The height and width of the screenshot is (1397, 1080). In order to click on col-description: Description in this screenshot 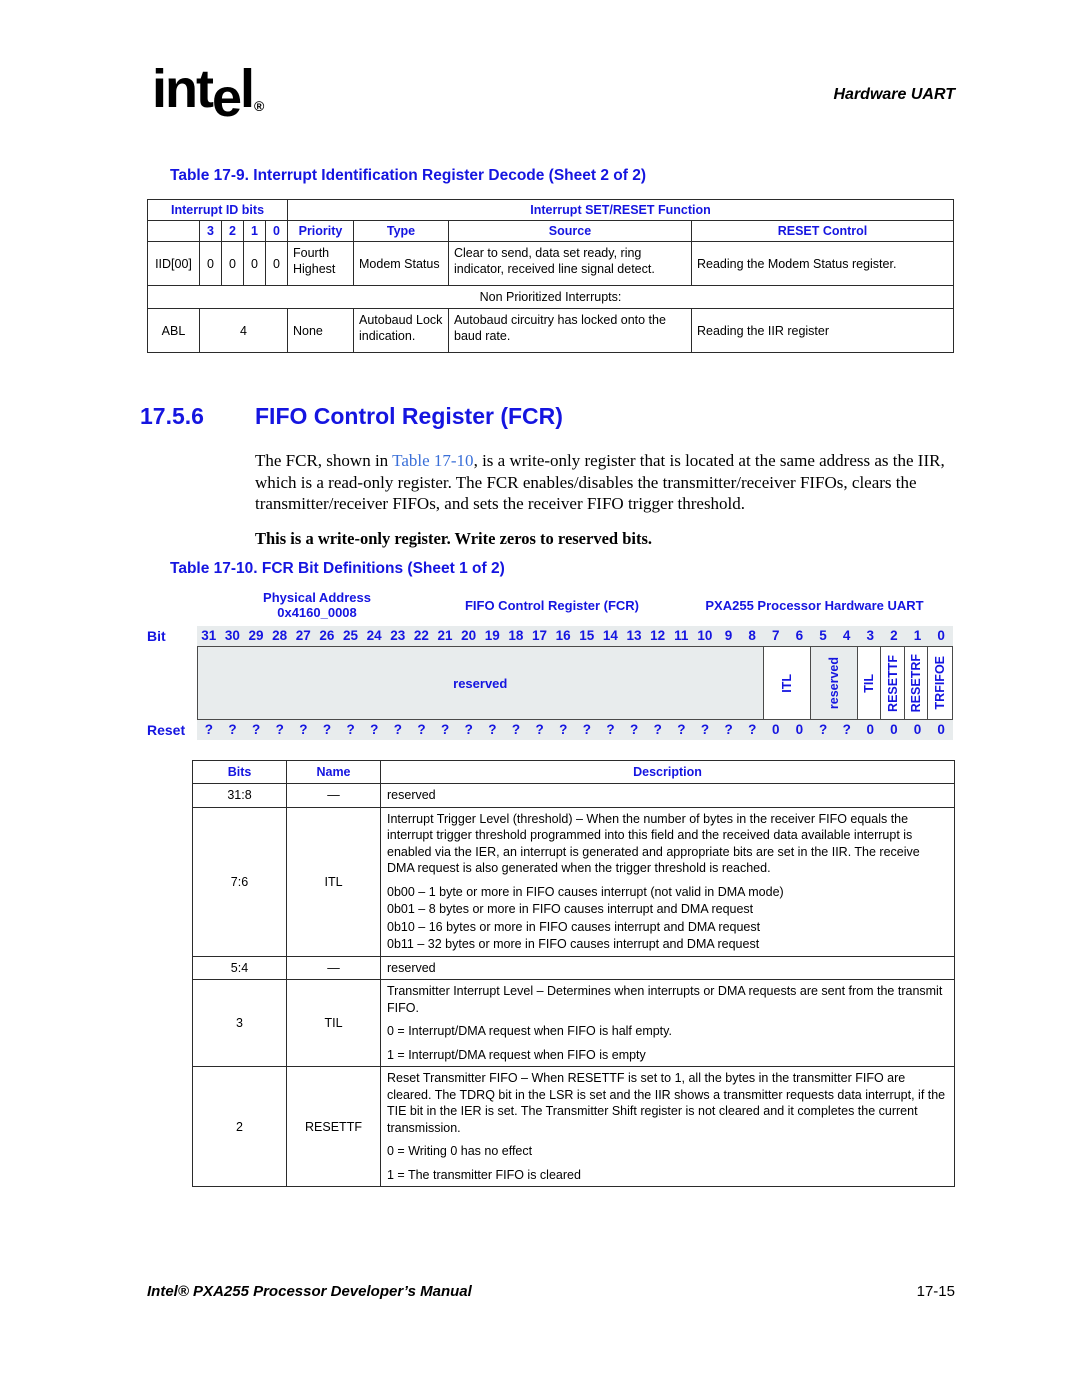, I will do `click(667, 772)`.